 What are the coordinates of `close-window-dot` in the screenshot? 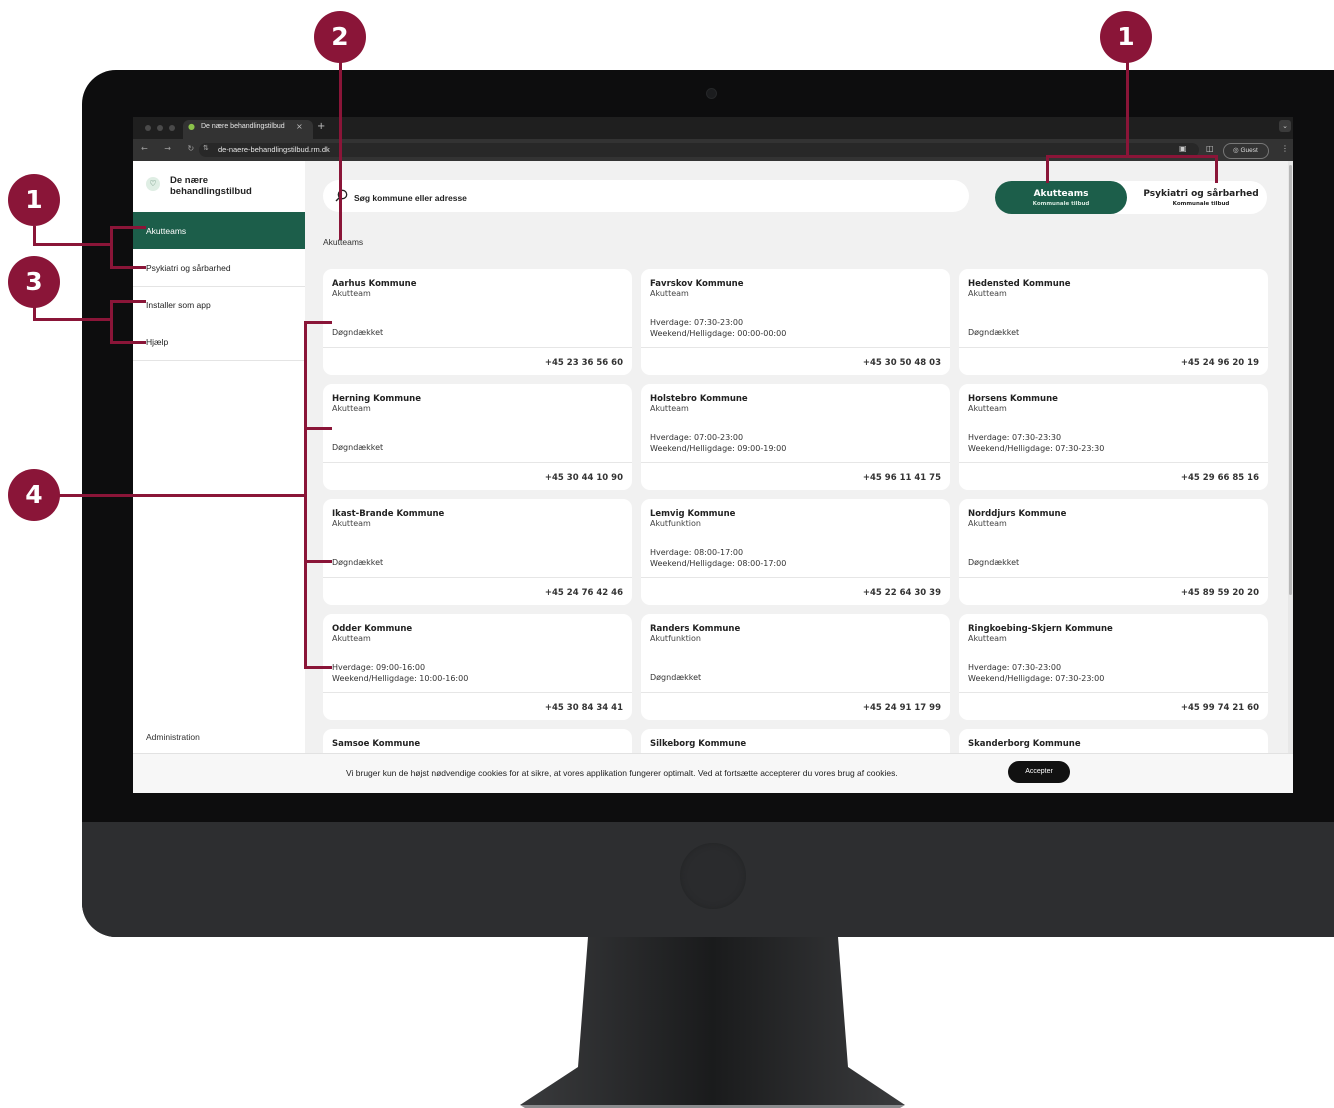 It's located at (148, 128).